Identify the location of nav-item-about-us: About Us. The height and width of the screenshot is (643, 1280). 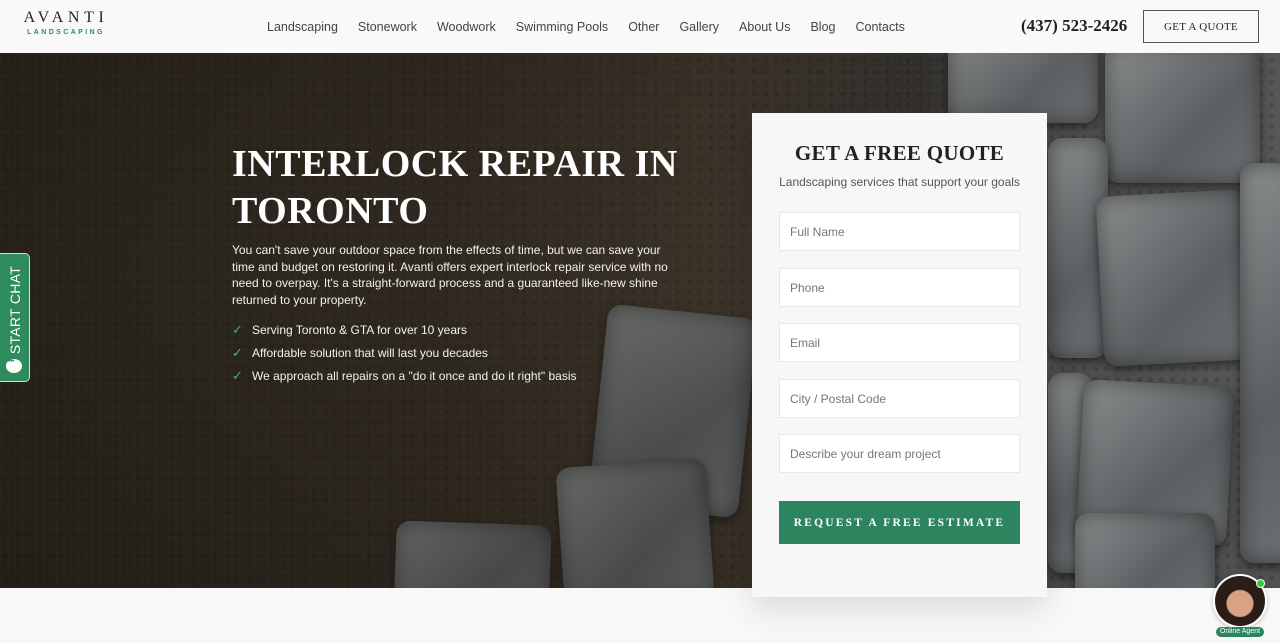
(764, 27).